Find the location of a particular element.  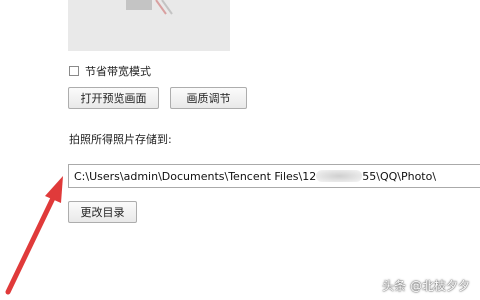

watermark: 头条 @北枝夕夕 is located at coordinates (426, 285).